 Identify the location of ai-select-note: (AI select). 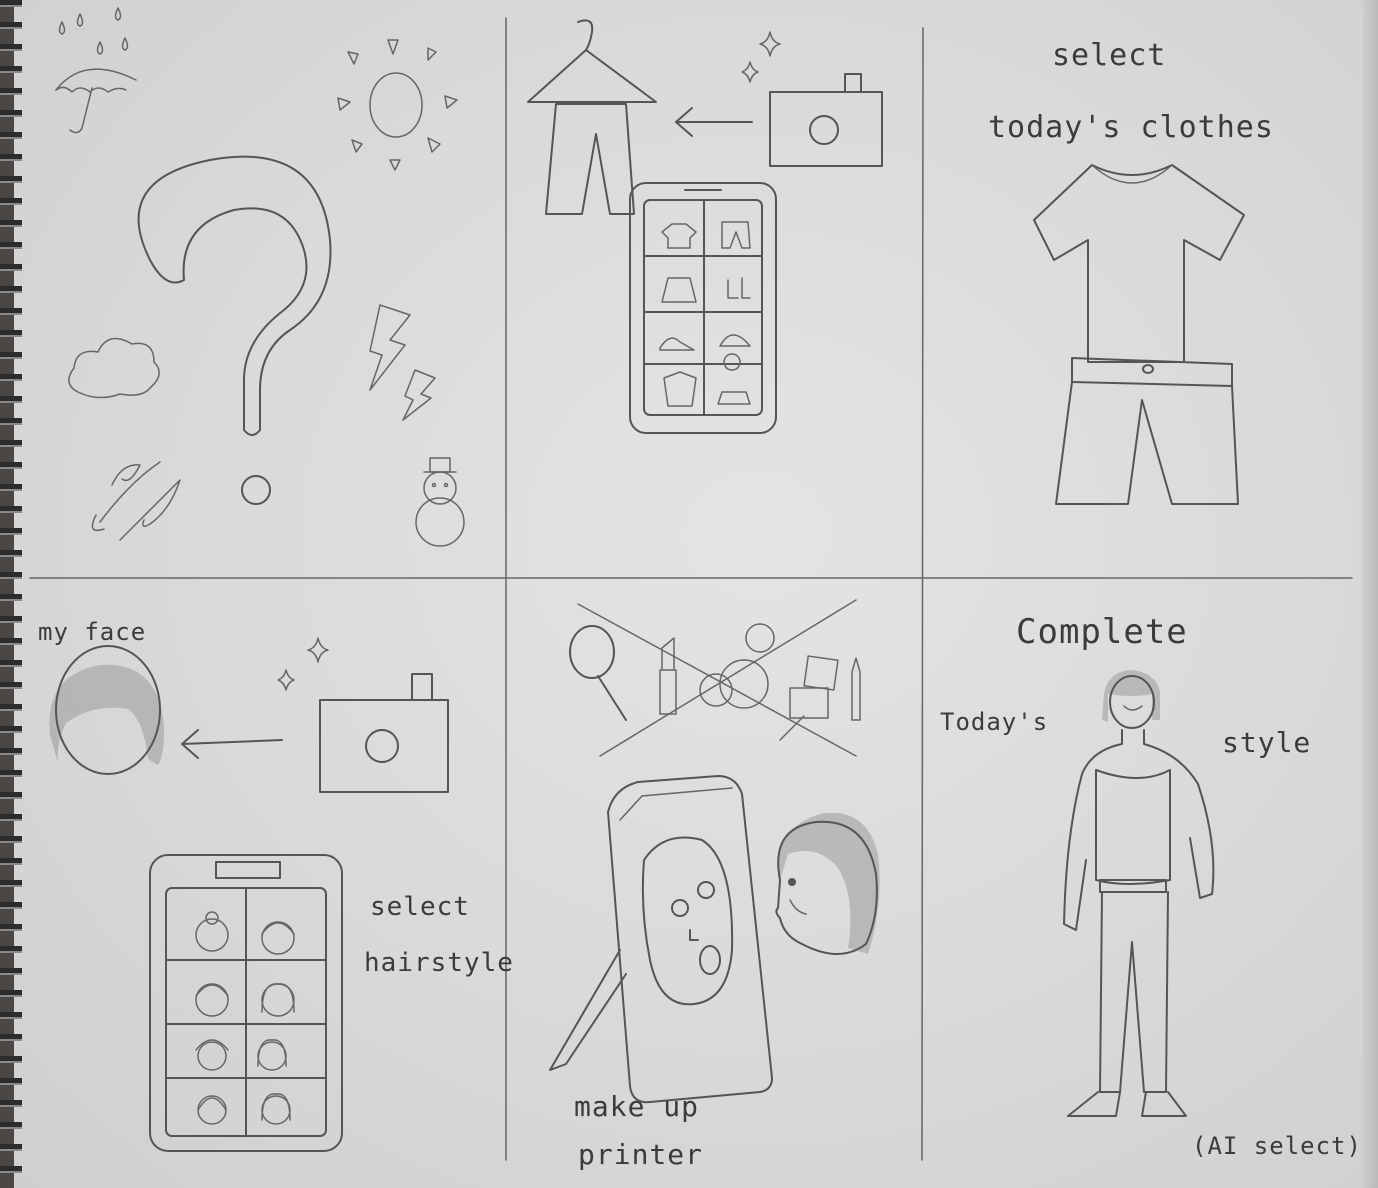
(1277, 1146).